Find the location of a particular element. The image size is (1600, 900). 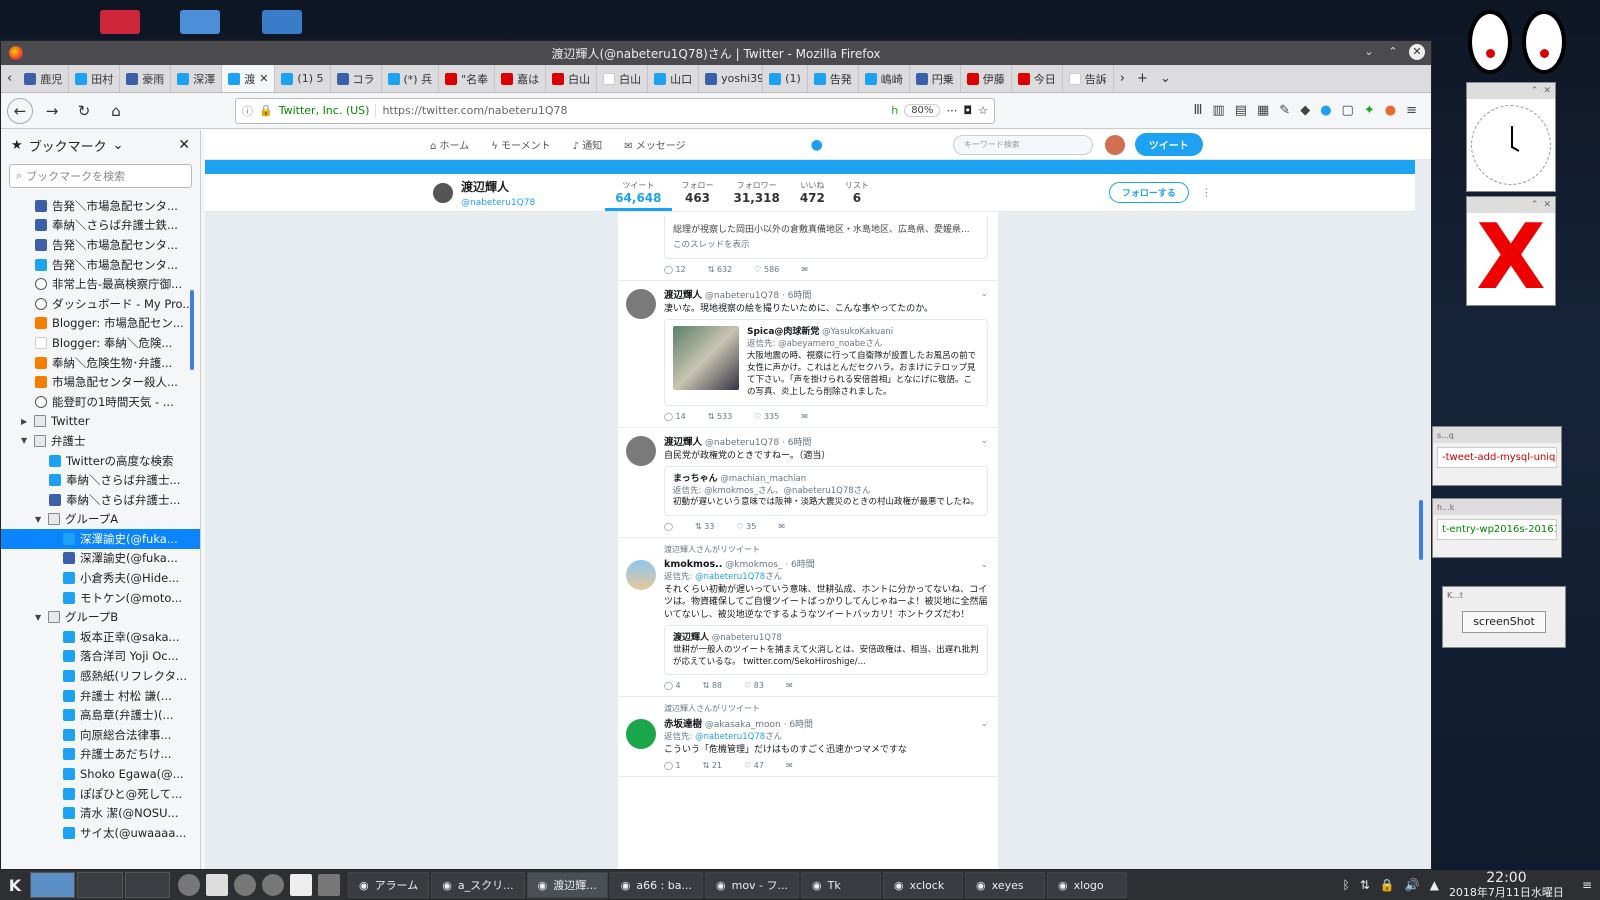

sidebar-header: ★ ブックマーク ⌄ ✕ is located at coordinates (100, 145).